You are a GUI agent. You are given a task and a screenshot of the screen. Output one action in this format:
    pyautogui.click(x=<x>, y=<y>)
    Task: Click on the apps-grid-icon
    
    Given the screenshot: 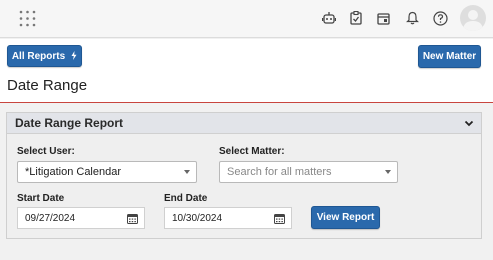 What is the action you would take?
    pyautogui.click(x=27, y=18)
    